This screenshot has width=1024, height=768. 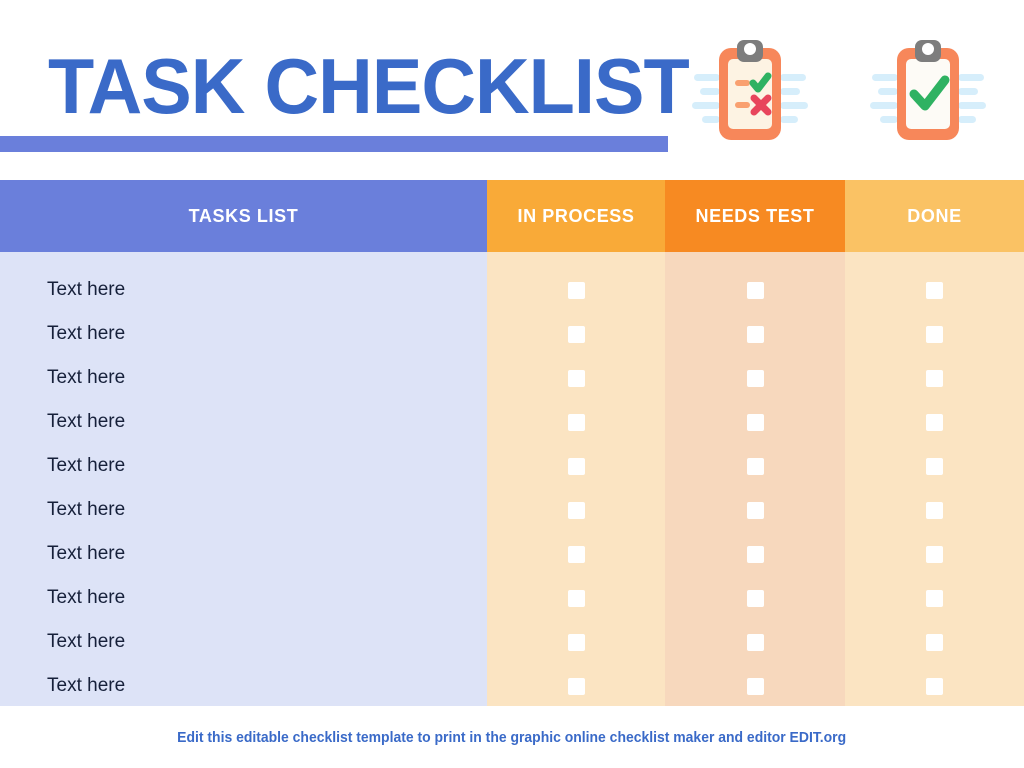 What do you see at coordinates (928, 93) in the screenshot?
I see `clipboard-check-icon` at bounding box center [928, 93].